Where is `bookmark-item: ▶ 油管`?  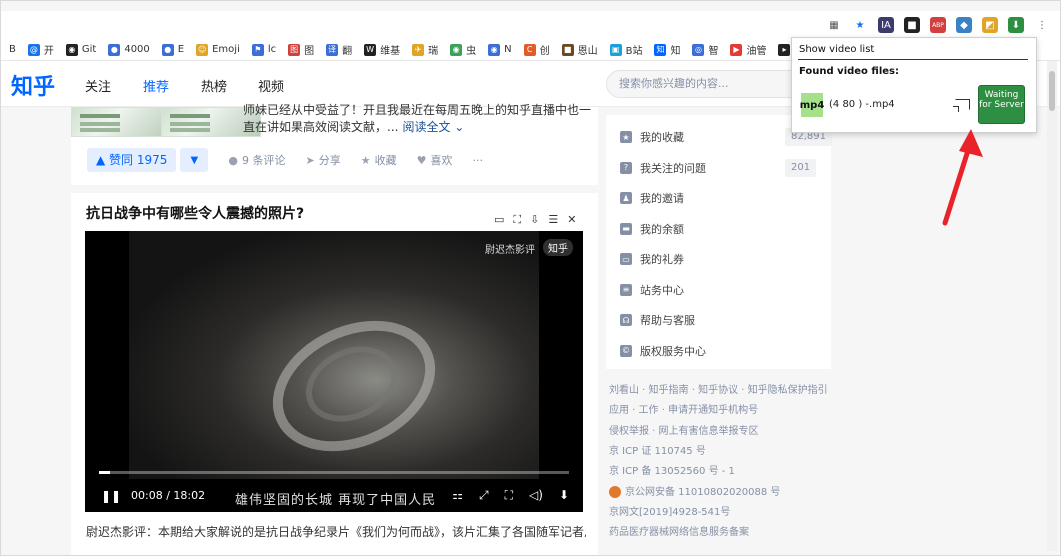
bookmark-item: ▶ 油管 is located at coordinates (748, 49).